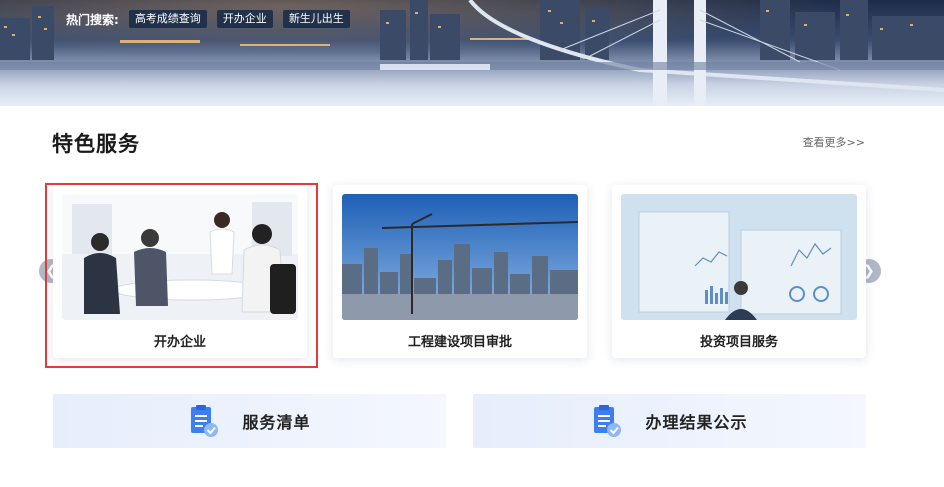 The width and height of the screenshot is (944, 487). What do you see at coordinates (167, 19) in the screenshot?
I see `hot-tag-gaokao: 高考成绩查询` at bounding box center [167, 19].